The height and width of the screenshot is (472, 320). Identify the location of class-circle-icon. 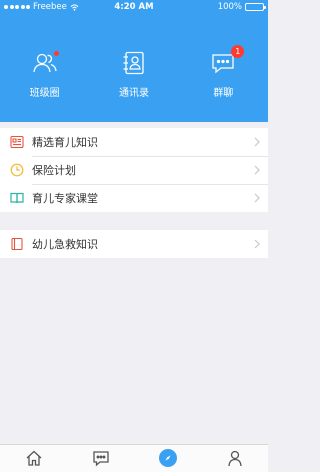
(45, 63).